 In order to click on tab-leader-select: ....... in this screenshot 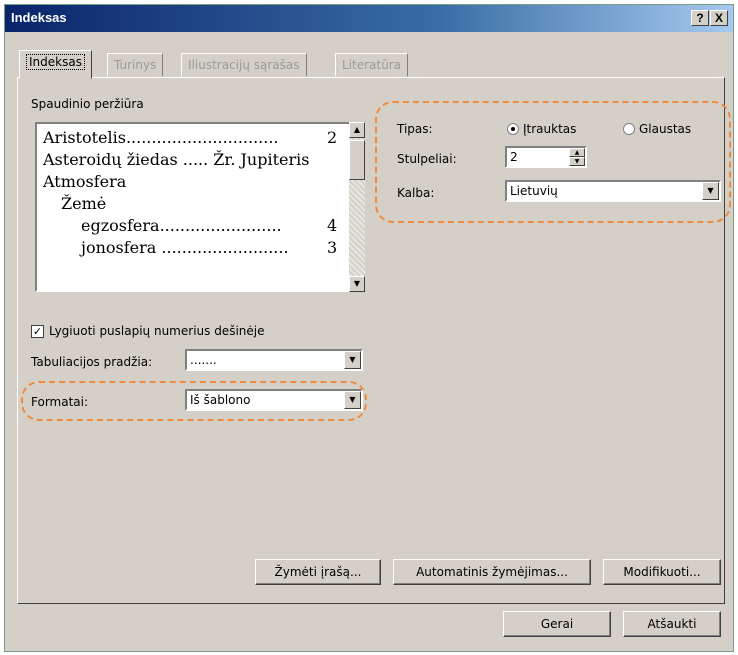, I will do `click(274, 360)`.